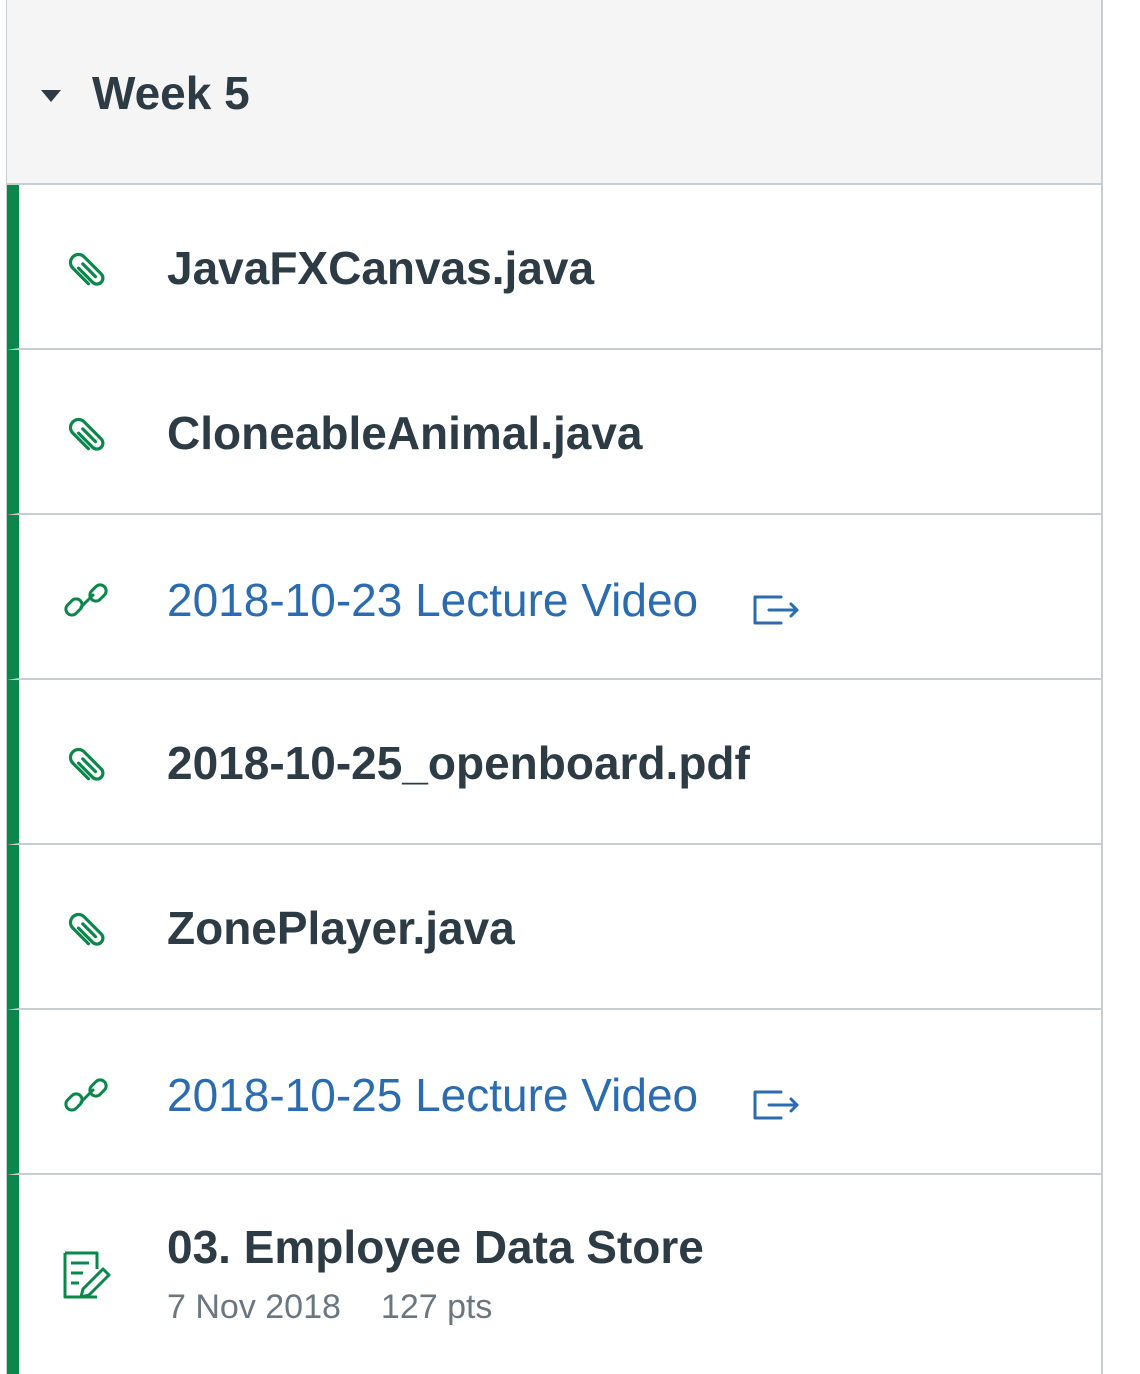 The width and height of the screenshot is (1140, 1374). I want to click on module-item: CloneableAnimal.java, so click(554, 432).